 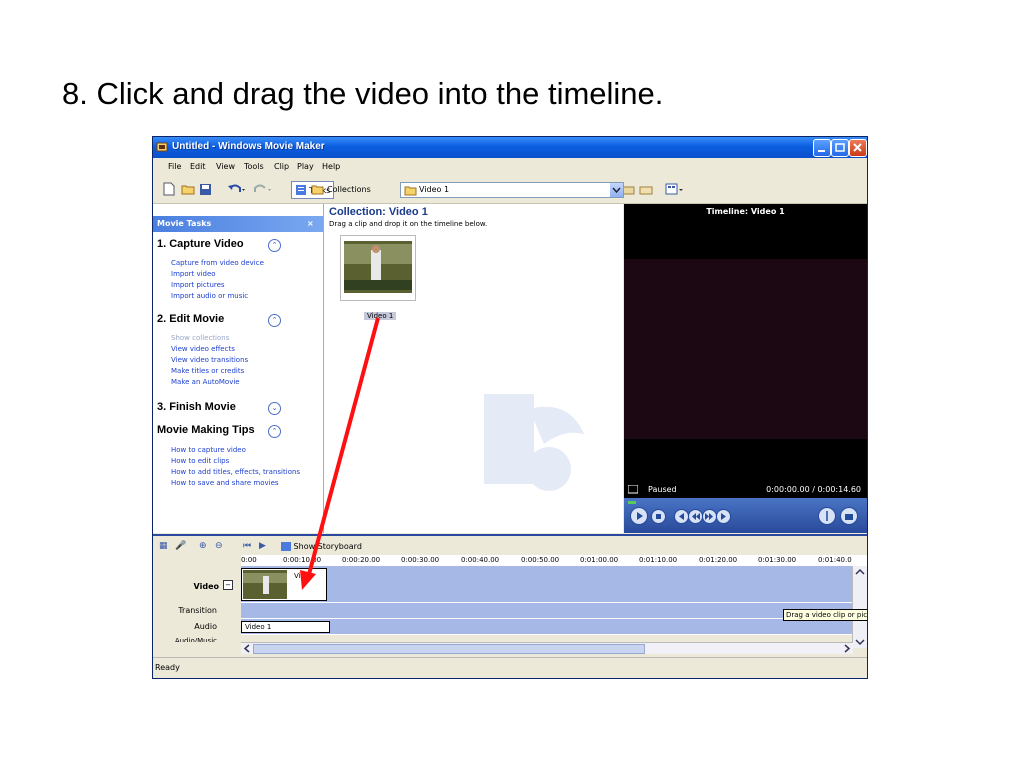 What do you see at coordinates (616, 190) in the screenshot?
I see `dropdown-button` at bounding box center [616, 190].